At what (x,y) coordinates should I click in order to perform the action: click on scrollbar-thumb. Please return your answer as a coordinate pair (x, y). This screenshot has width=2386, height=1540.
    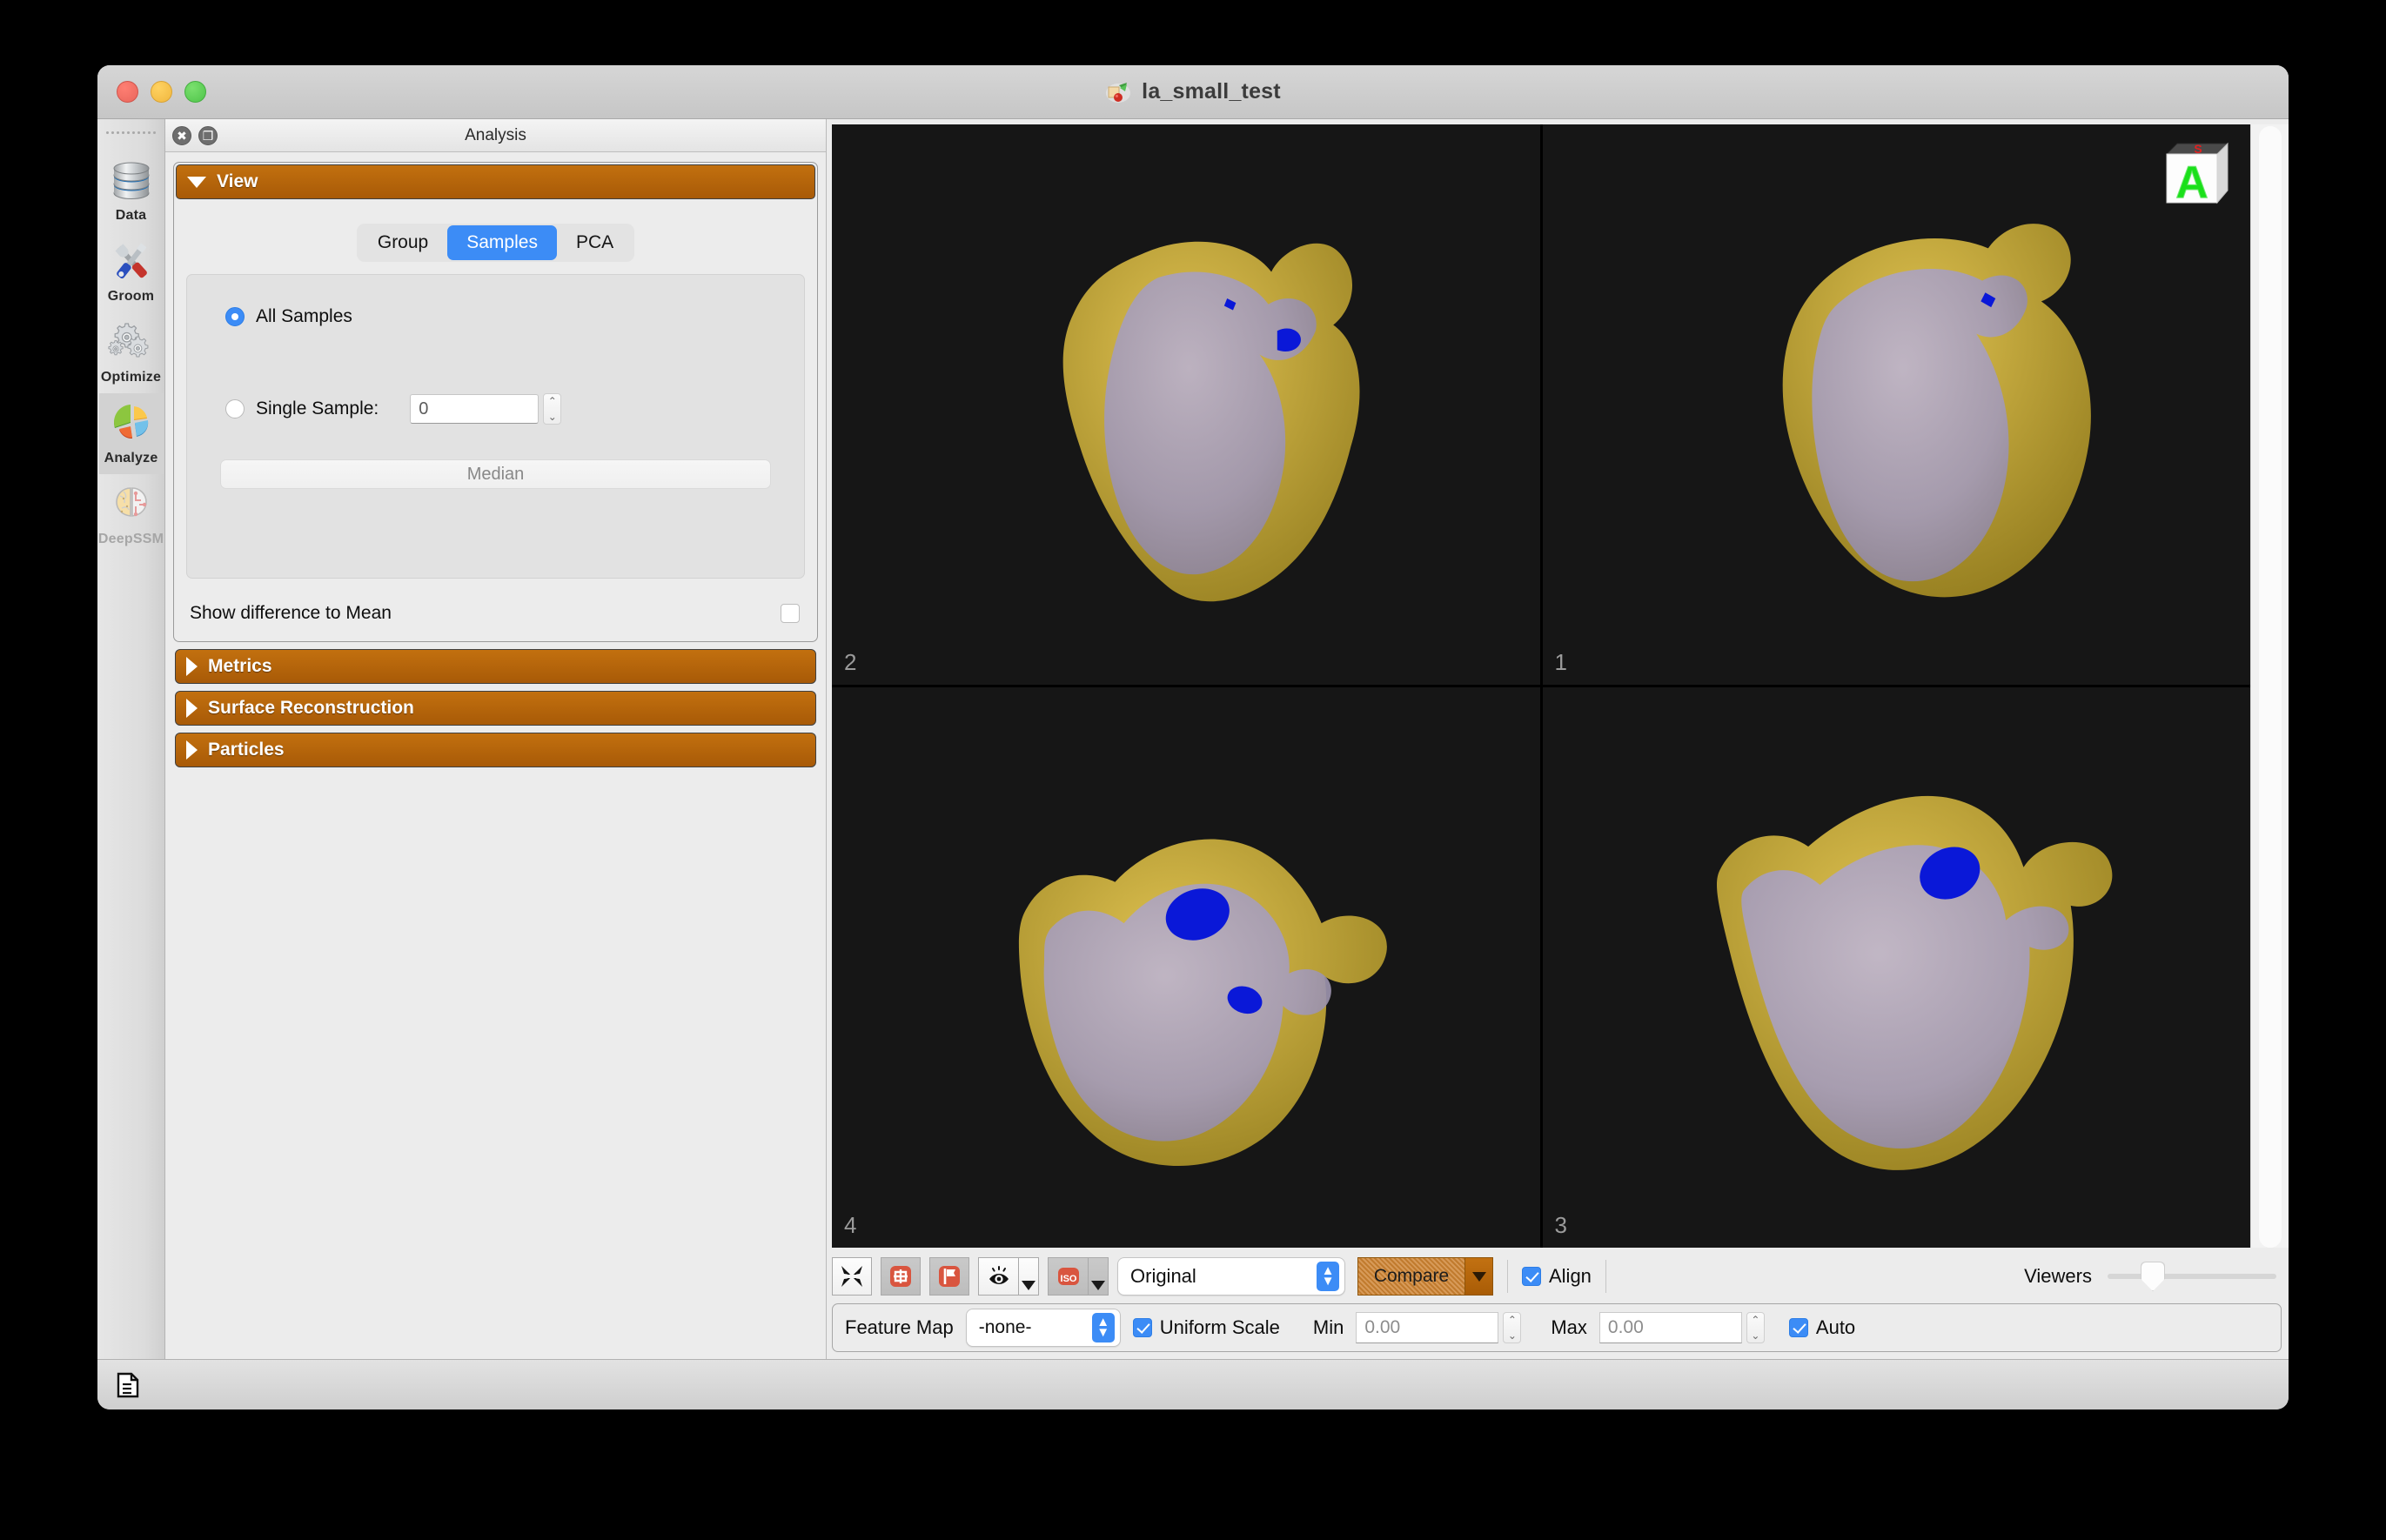
    Looking at the image, I should click on (2270, 687).